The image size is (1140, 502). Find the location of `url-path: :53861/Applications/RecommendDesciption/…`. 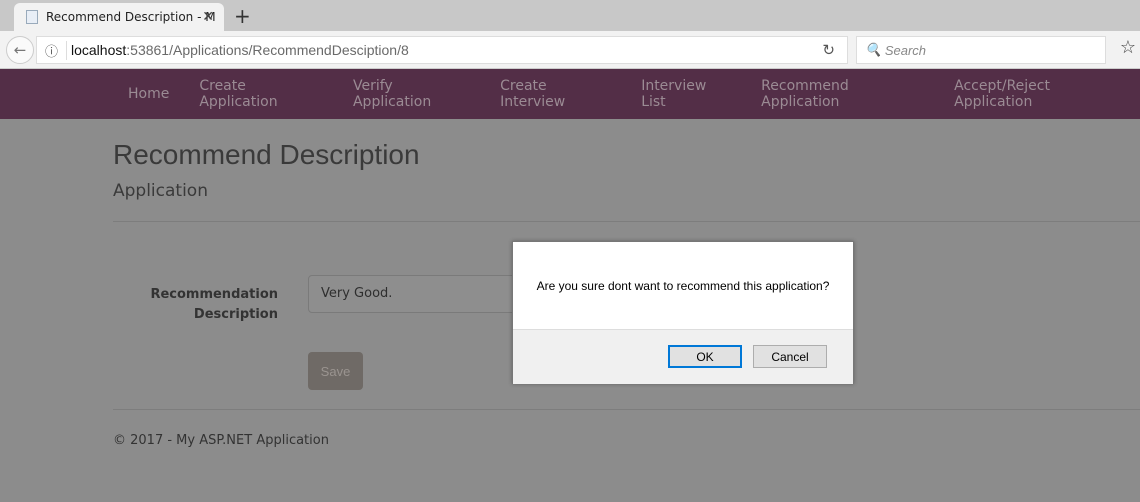

url-path: :53861/Applications/RecommendDesciption/… is located at coordinates (267, 50).